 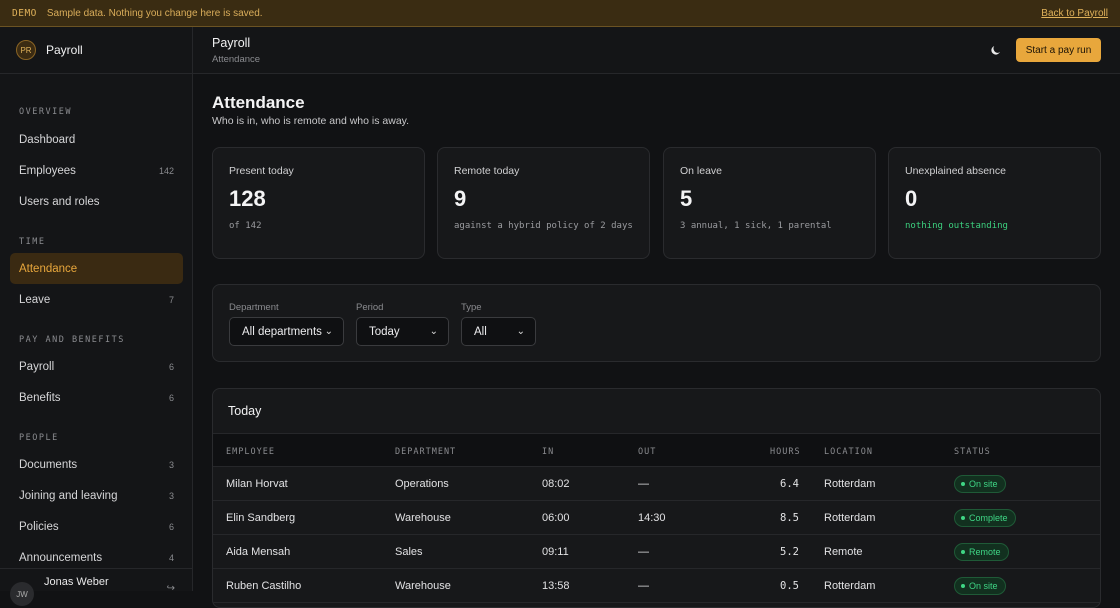 What do you see at coordinates (40, 397) in the screenshot?
I see `sidebar-item-label: Benefits` at bounding box center [40, 397].